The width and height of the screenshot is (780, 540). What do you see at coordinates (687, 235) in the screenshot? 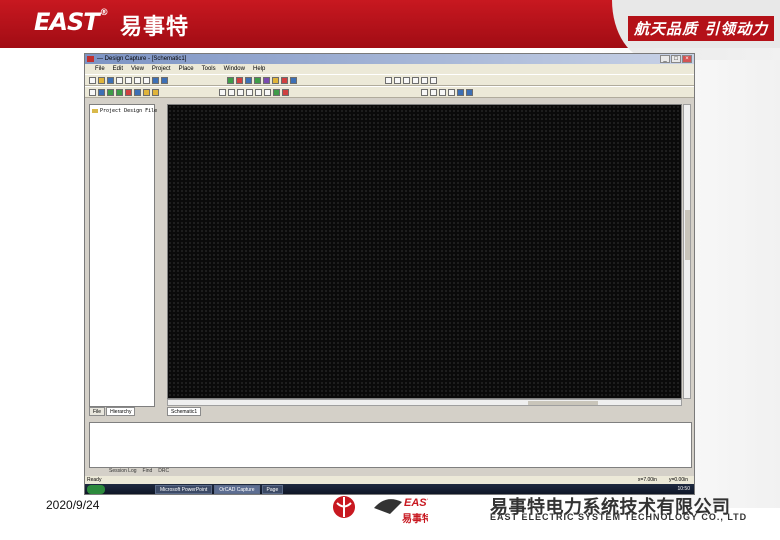
I see `vertical-scroll-thumb` at bounding box center [687, 235].